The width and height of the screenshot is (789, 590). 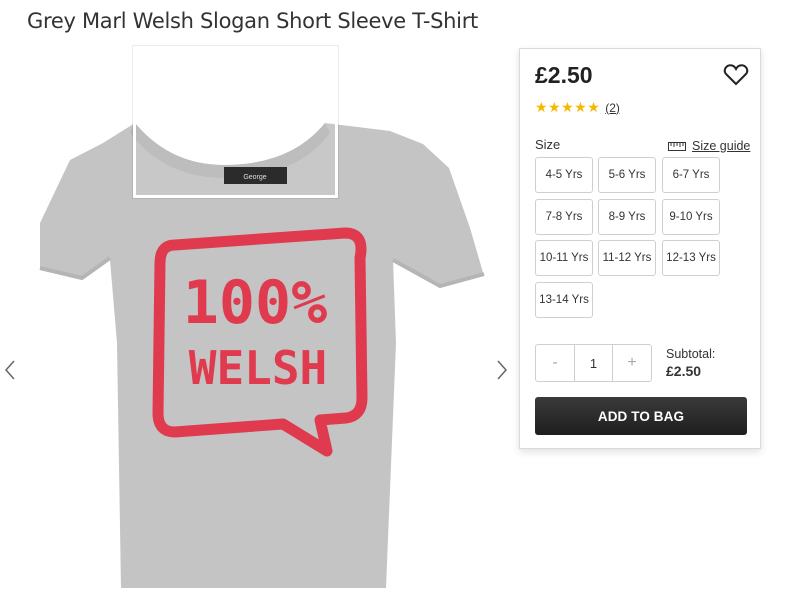 What do you see at coordinates (691, 217) in the screenshot?
I see `size-option: 9-10 Yrs` at bounding box center [691, 217].